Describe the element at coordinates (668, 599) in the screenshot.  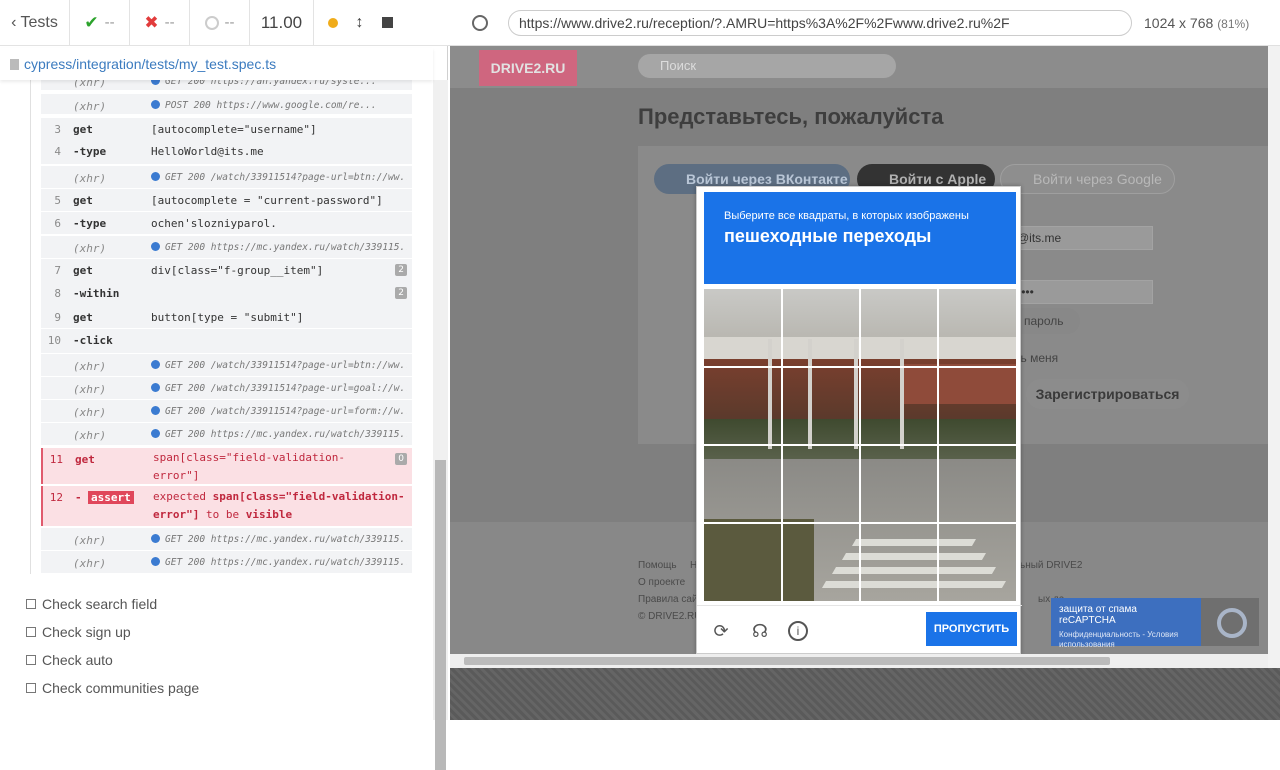
I see `footer-link-rules: Правила сай` at that location.